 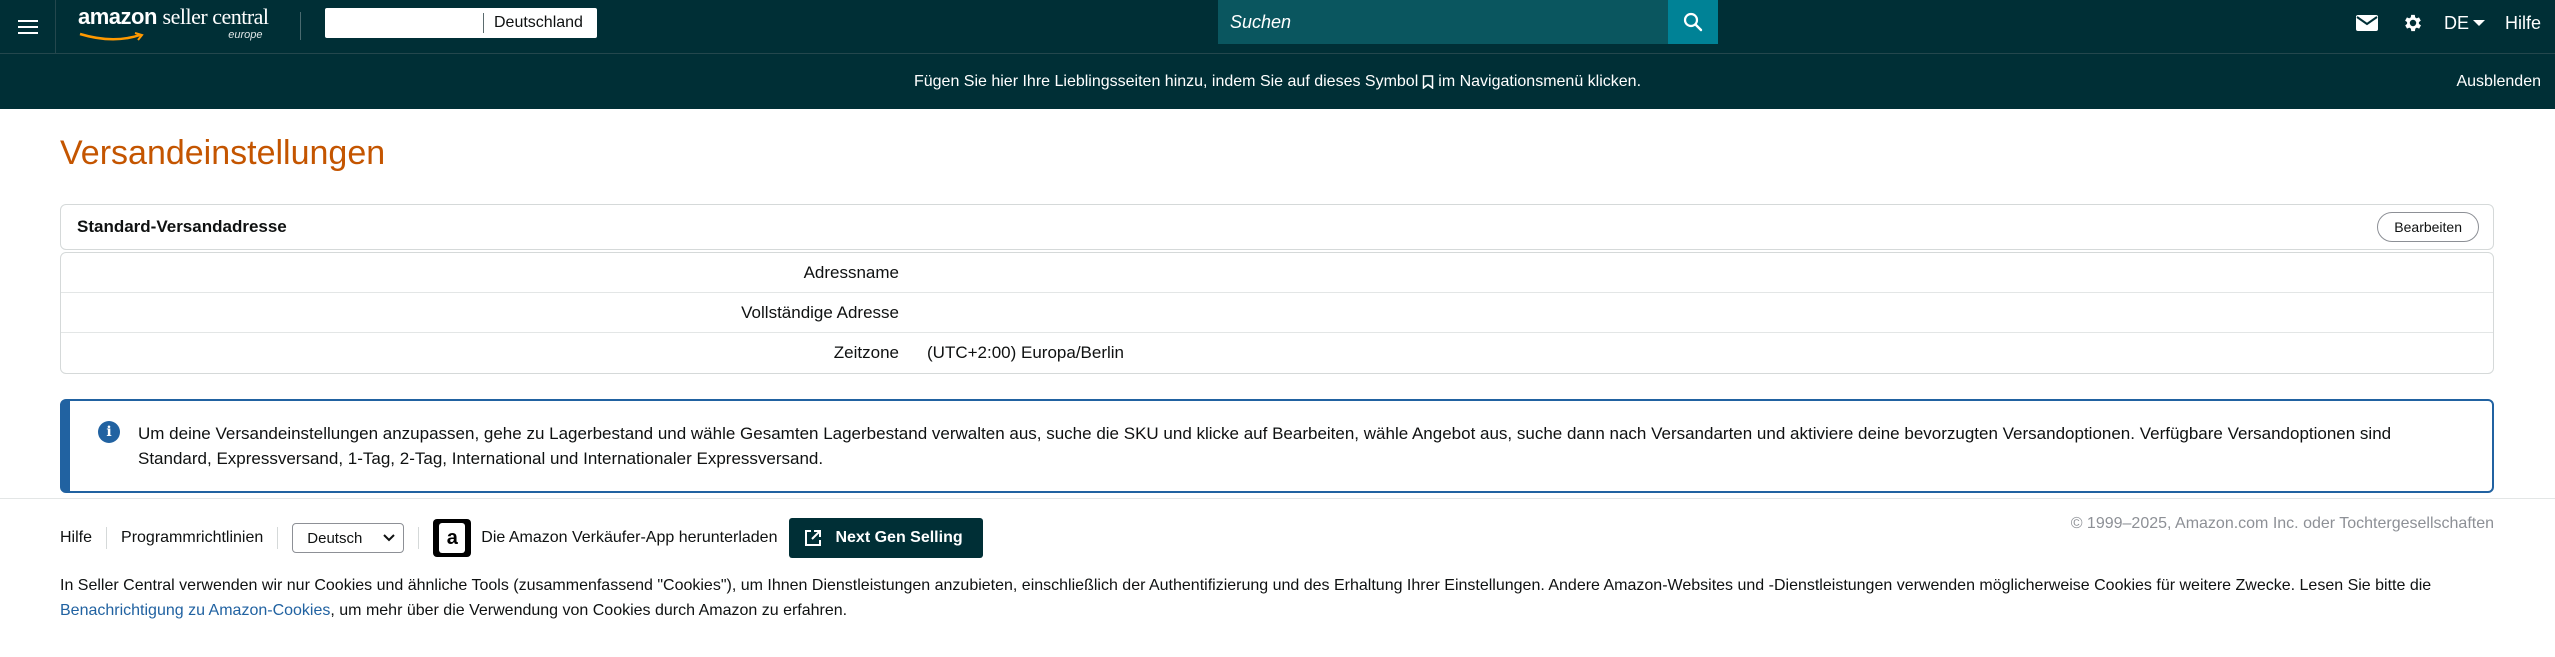 What do you see at coordinates (1026, 352) in the screenshot?
I see `timezone-value: (UTC+2:00) Europa/Berlin` at bounding box center [1026, 352].